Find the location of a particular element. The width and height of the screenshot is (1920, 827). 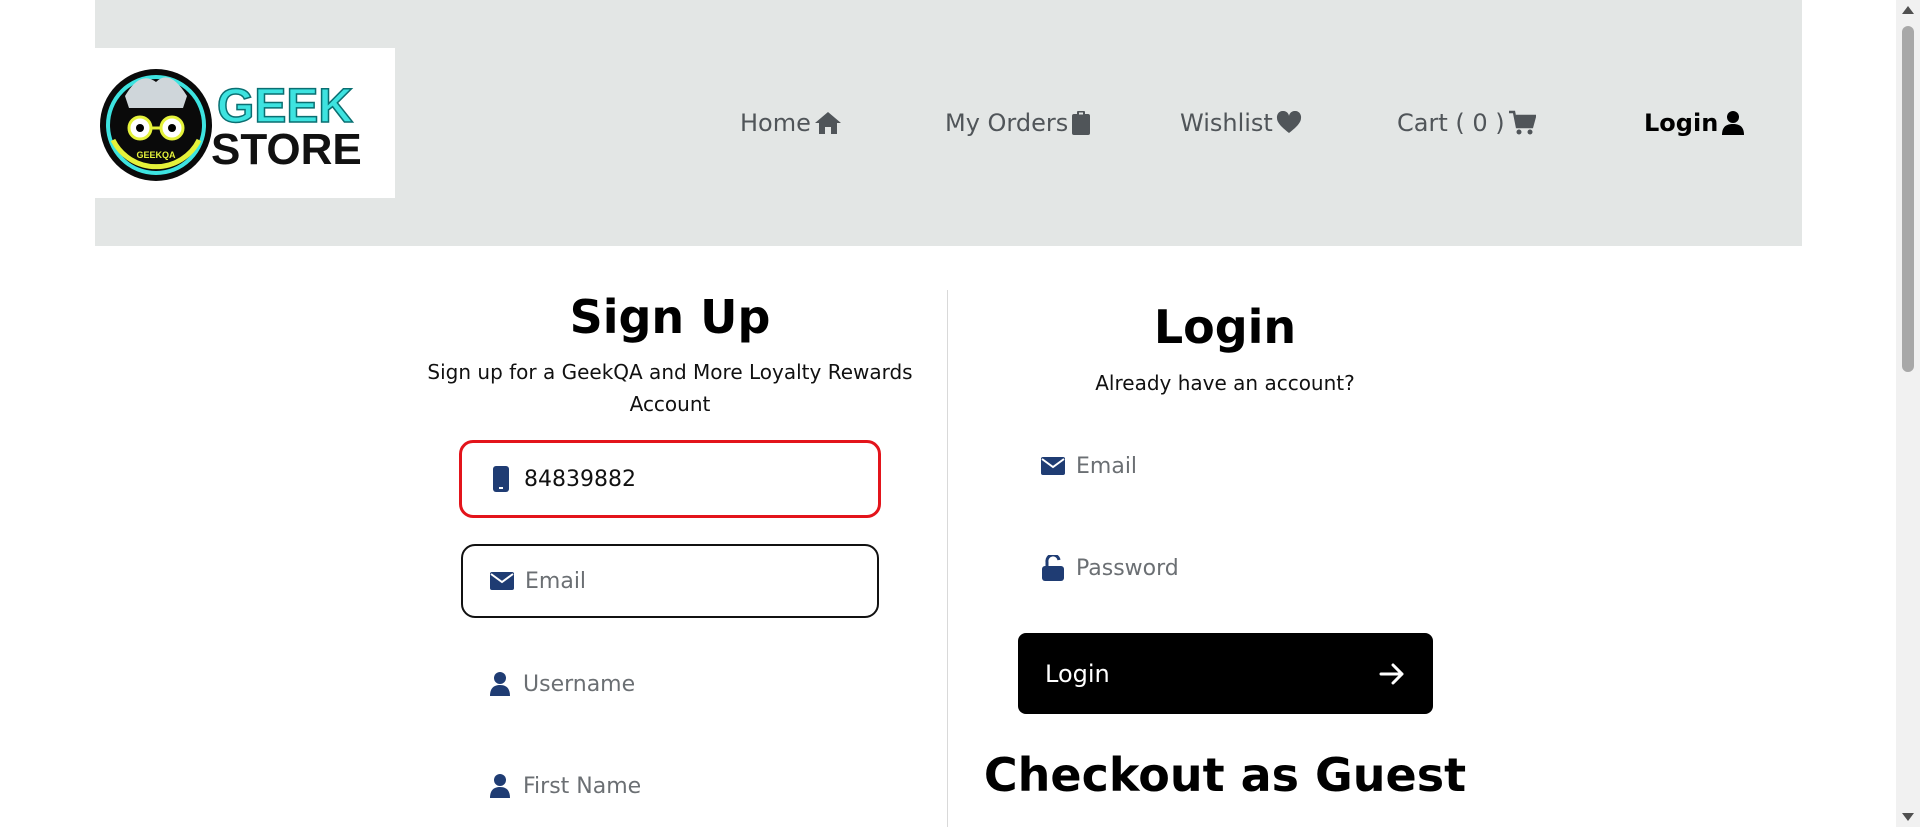

geek-store-logo-graphic: GEEKQA GEEK STORE is located at coordinates (231, 125).